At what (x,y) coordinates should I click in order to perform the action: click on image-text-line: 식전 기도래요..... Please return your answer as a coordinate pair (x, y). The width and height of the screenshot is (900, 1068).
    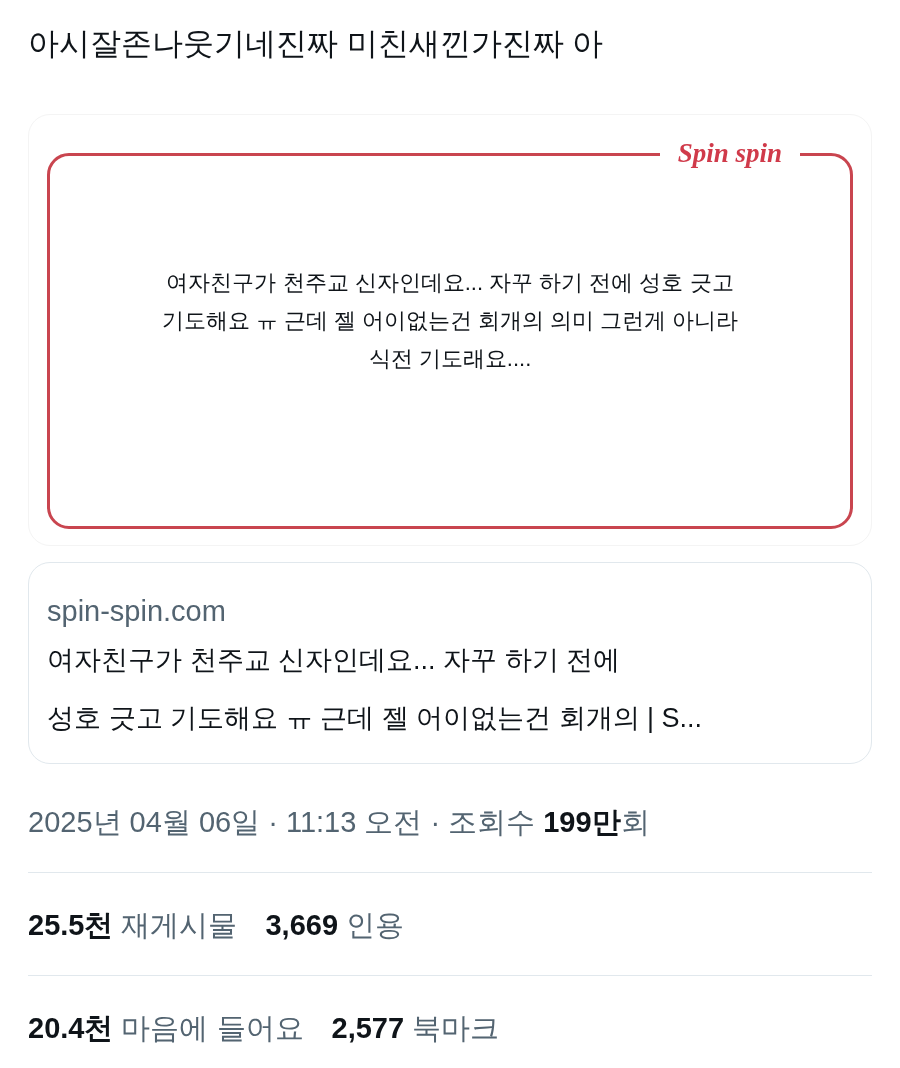
    Looking at the image, I should click on (450, 359).